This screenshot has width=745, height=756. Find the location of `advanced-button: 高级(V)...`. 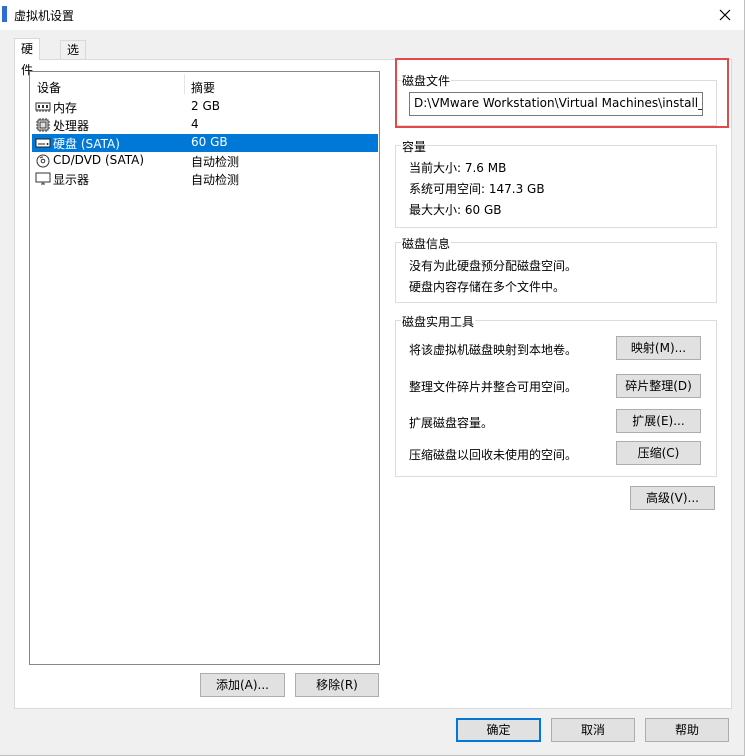

advanced-button: 高级(V)... is located at coordinates (672, 498).